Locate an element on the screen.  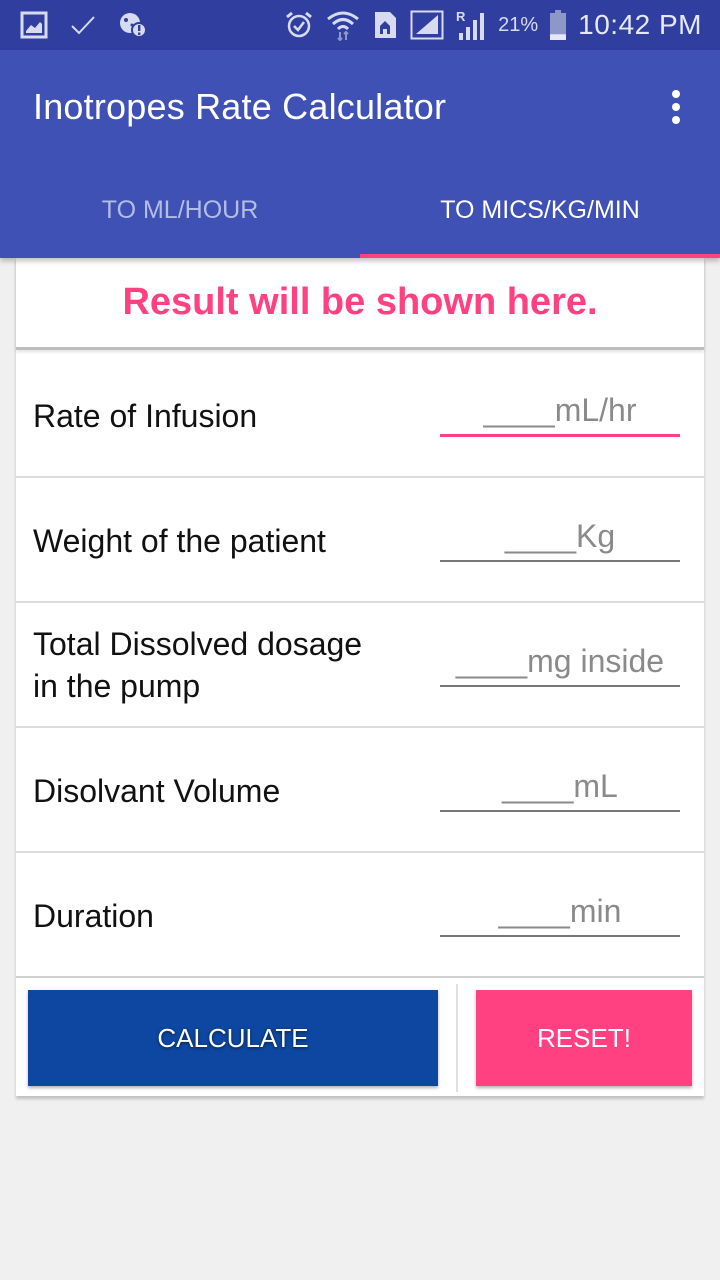
field-label-line2: in the pump is located at coordinates (117, 686).